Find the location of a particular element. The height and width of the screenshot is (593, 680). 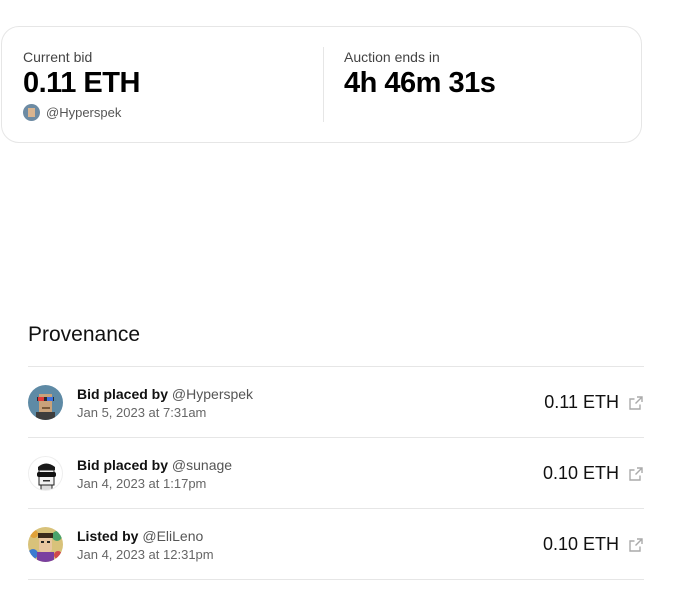

provenance-date: Jan 4, 2023 at 1:17pm is located at coordinates (142, 483).